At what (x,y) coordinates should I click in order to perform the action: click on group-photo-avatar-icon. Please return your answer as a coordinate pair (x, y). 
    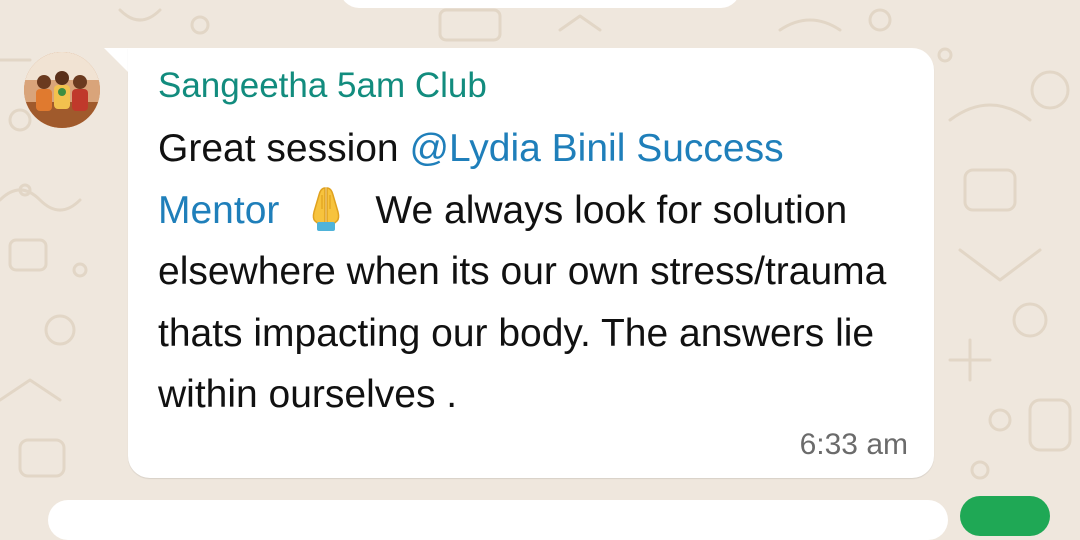
    Looking at the image, I should click on (62, 90).